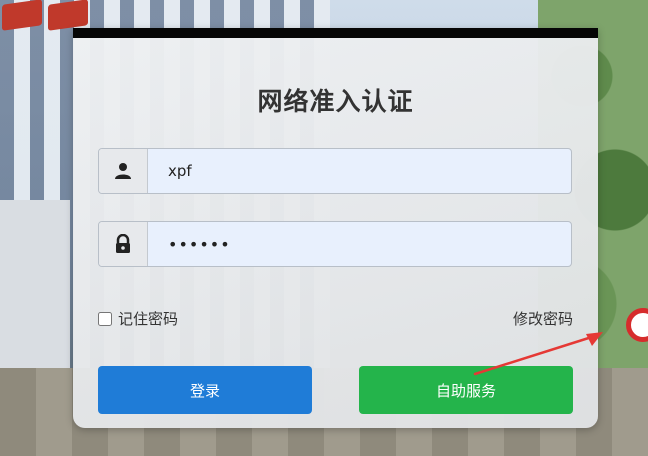 This screenshot has height=456, width=648. What do you see at coordinates (105, 318) in the screenshot?
I see `remember-checkbox` at bounding box center [105, 318].